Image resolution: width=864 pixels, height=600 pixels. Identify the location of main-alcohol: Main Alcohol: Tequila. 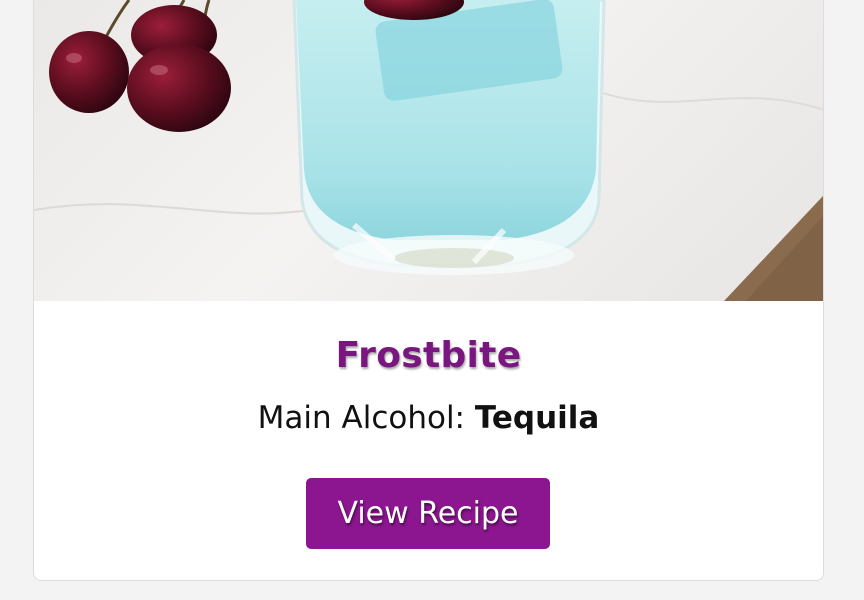
(428, 418).